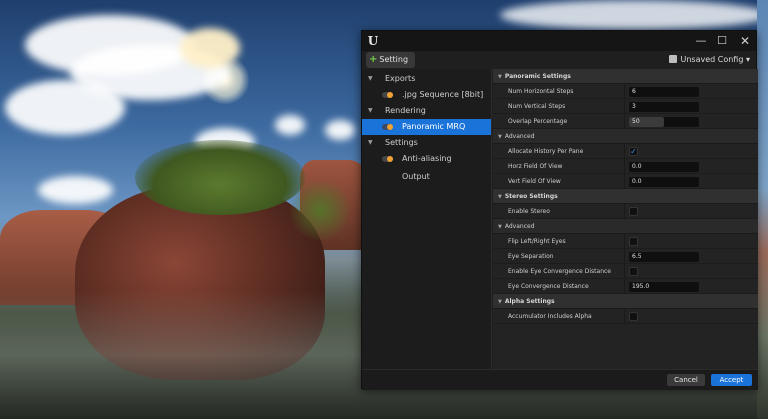  I want to click on prop-overlap-percentage: Overlap Percentage 50, so click(625, 121).